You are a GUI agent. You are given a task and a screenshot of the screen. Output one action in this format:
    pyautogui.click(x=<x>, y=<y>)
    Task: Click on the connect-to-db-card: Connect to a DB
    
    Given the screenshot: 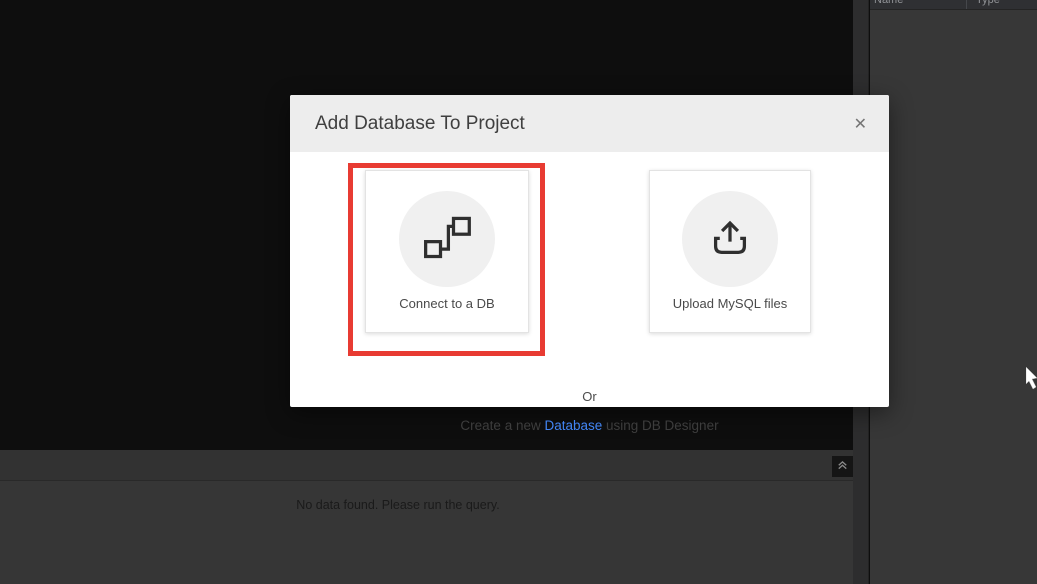 What is the action you would take?
    pyautogui.click(x=447, y=251)
    